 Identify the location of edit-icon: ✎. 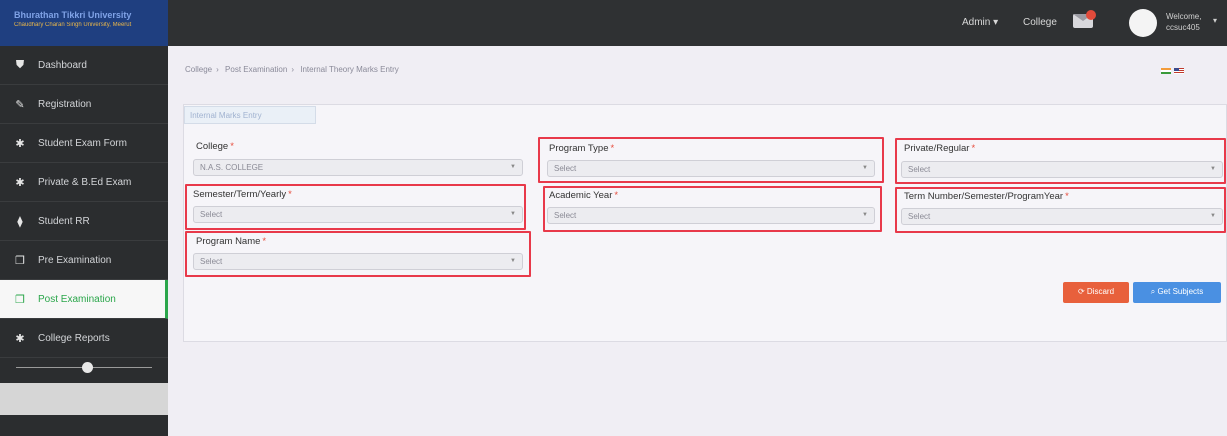
(20, 104).